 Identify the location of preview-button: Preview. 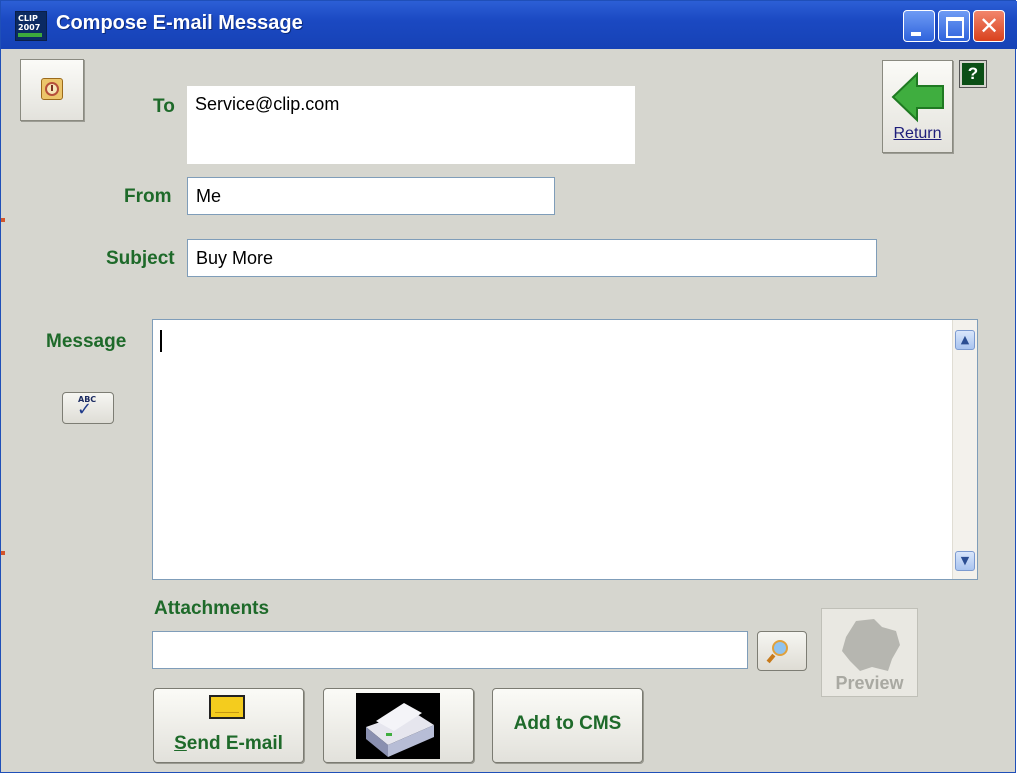
(869, 652).